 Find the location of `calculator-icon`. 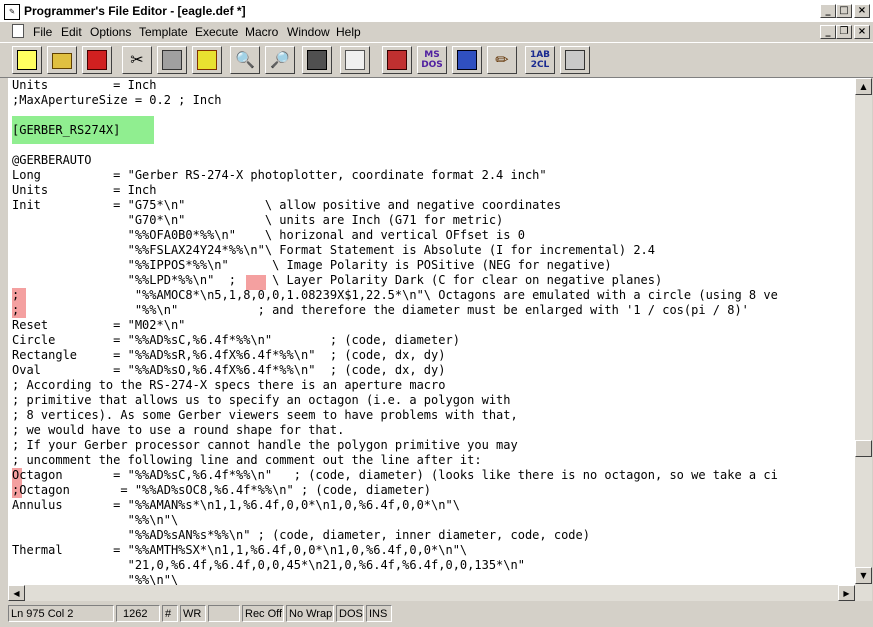

calculator-icon is located at coordinates (467, 60).